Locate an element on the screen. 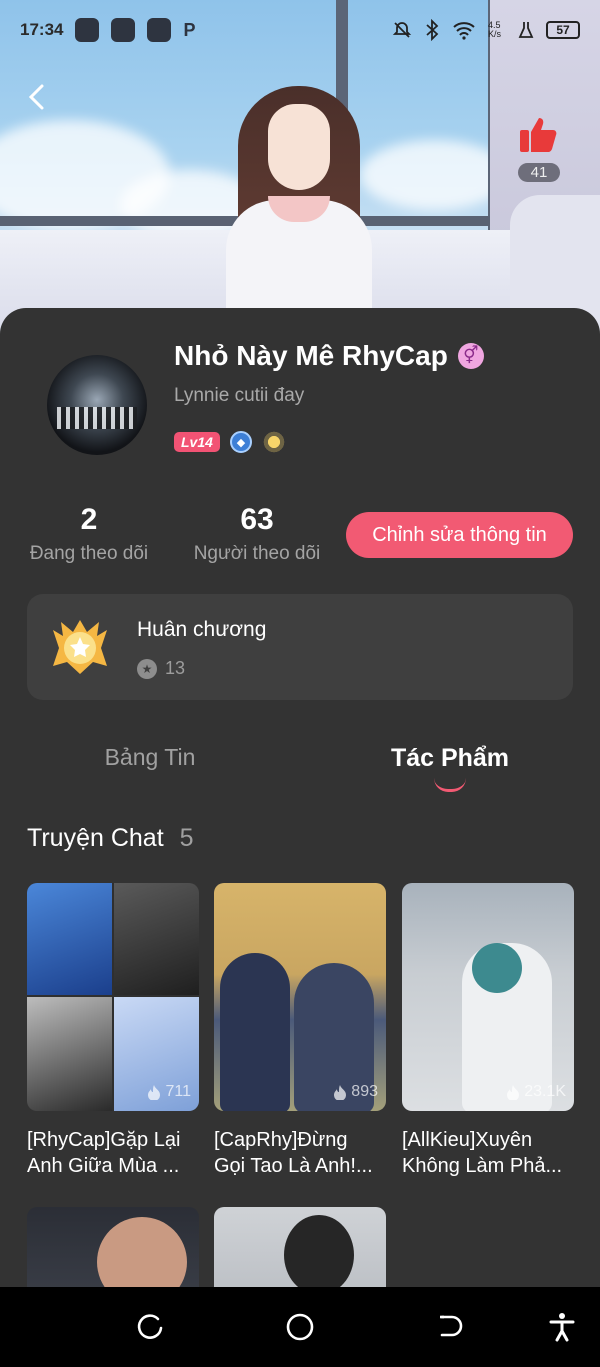  medal-count-row: ★ 13 is located at coordinates (161, 668).